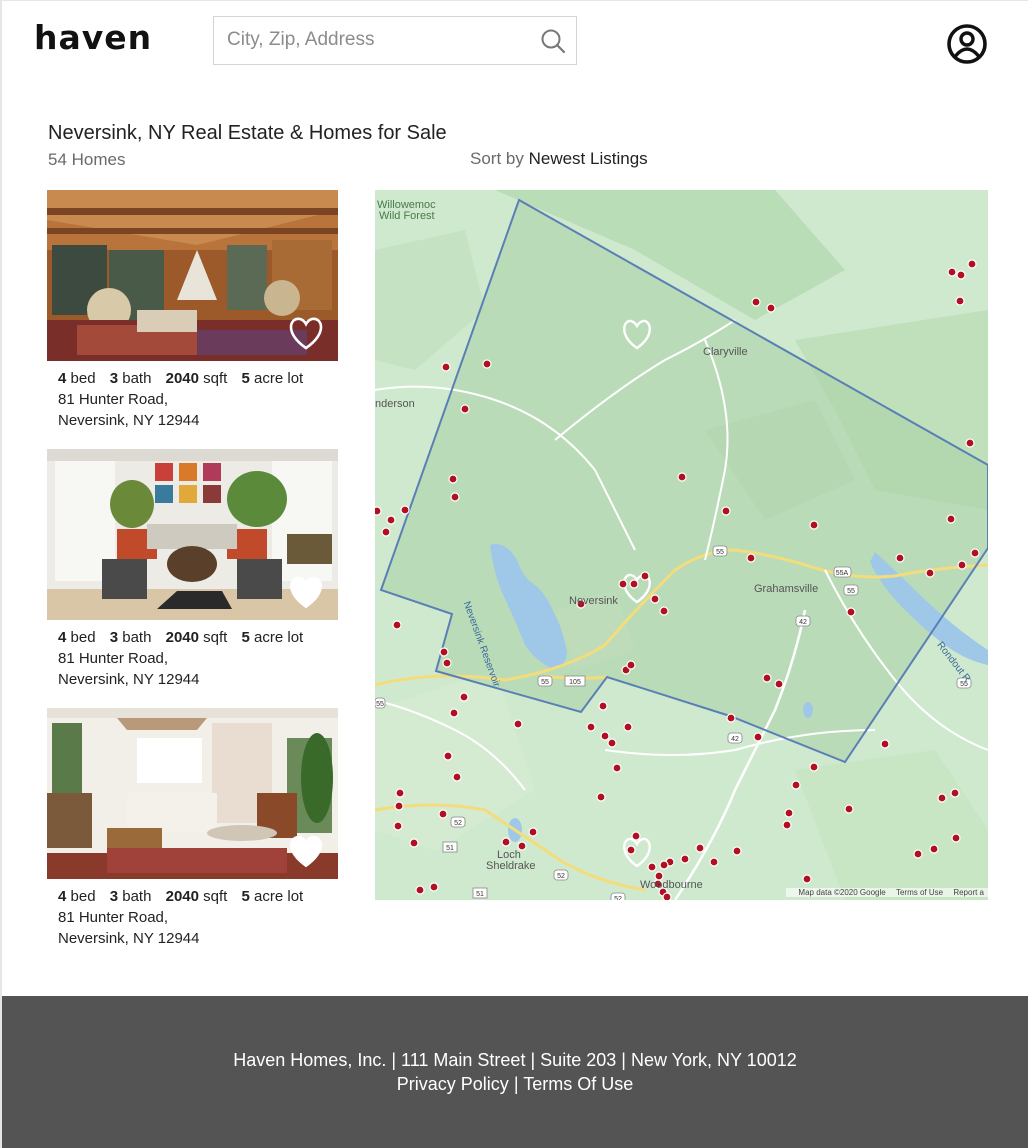 The width and height of the screenshot is (1028, 1148). What do you see at coordinates (407, 216) in the screenshot?
I see `map-place-label: Wild Forest` at bounding box center [407, 216].